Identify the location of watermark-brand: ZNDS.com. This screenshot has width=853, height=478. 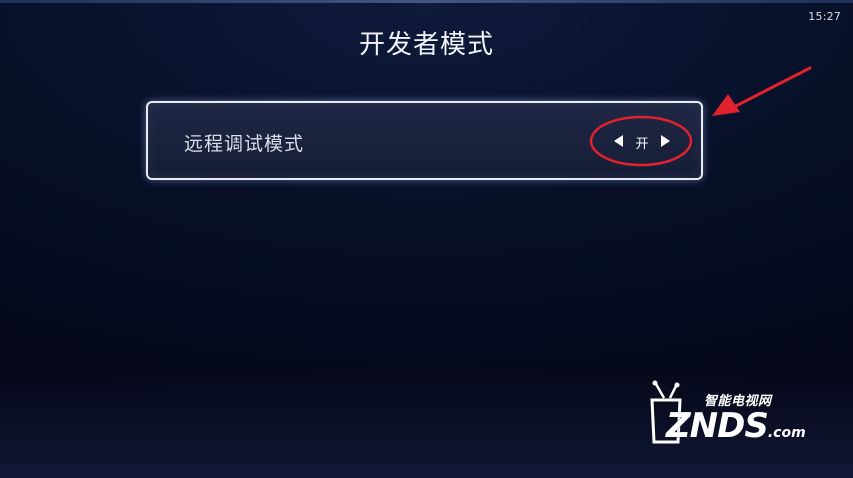
(736, 426).